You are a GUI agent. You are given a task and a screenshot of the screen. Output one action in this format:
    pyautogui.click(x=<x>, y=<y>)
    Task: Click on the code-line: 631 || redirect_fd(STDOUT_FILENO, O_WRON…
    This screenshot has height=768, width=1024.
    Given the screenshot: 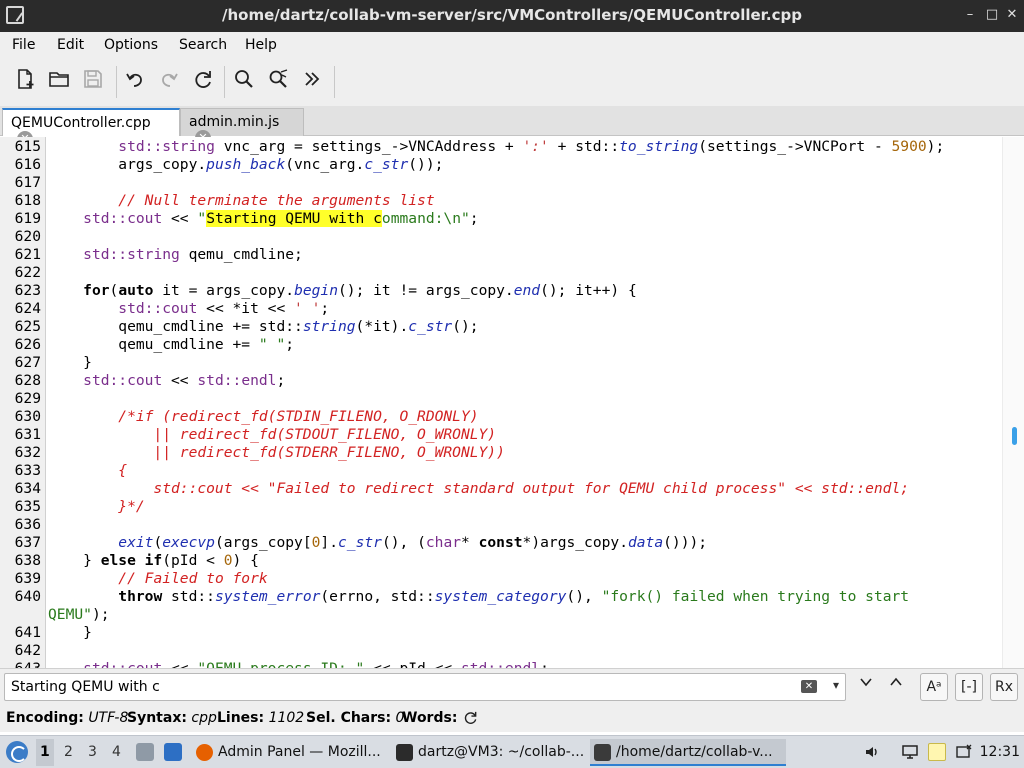 What is the action you would take?
    pyautogui.click(x=507, y=435)
    